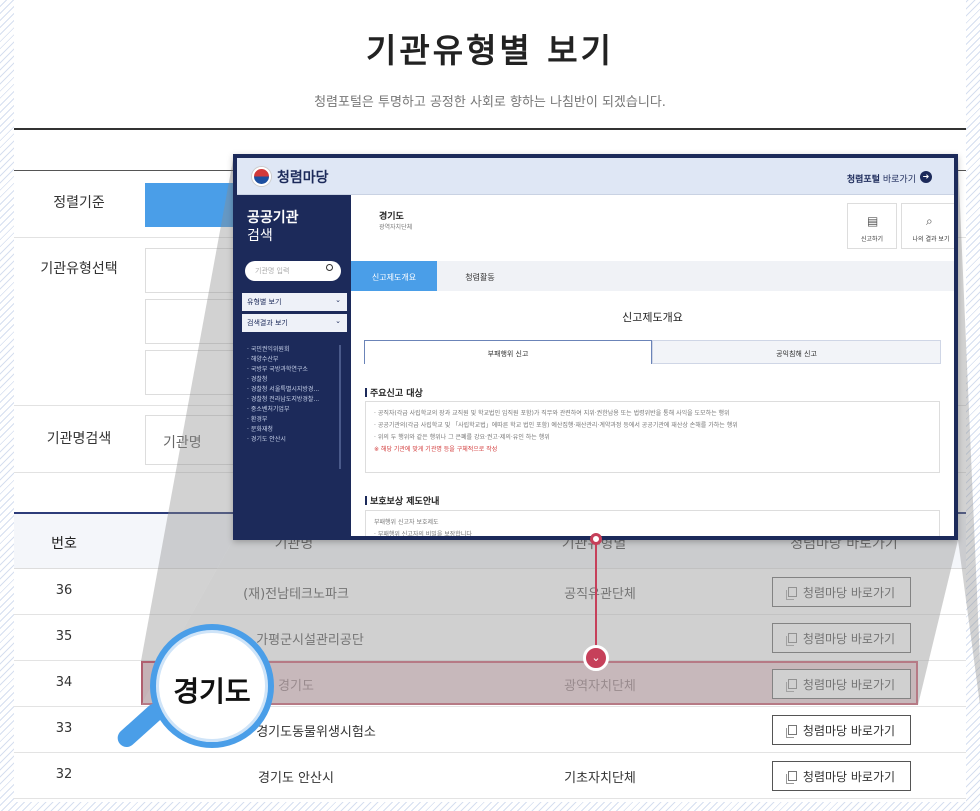  What do you see at coordinates (490, 129) in the screenshot?
I see `title-divider` at bounding box center [490, 129].